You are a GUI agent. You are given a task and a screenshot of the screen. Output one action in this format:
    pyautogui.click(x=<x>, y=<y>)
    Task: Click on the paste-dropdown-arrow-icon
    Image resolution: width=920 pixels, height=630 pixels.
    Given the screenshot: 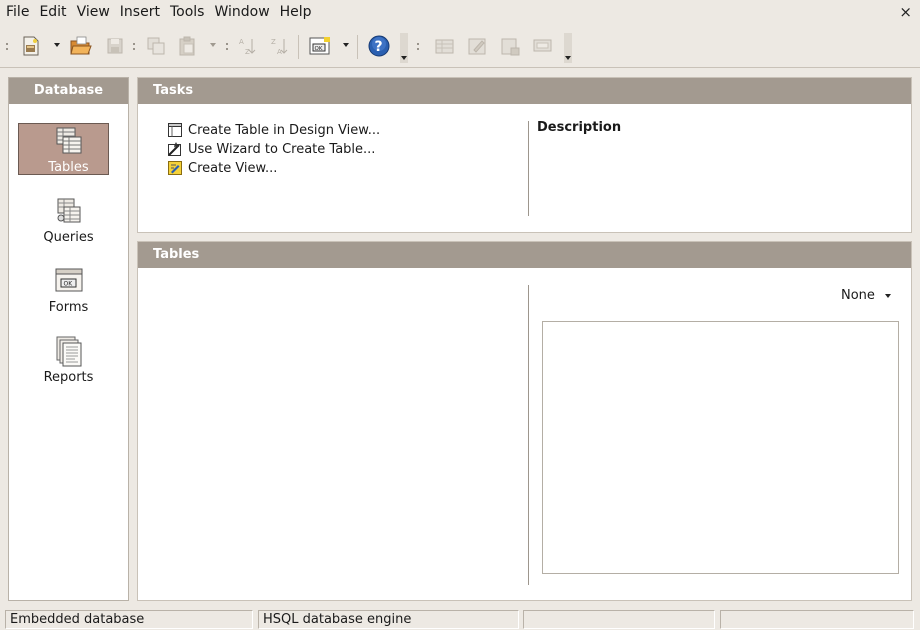 What is the action you would take?
    pyautogui.click(x=213, y=45)
    